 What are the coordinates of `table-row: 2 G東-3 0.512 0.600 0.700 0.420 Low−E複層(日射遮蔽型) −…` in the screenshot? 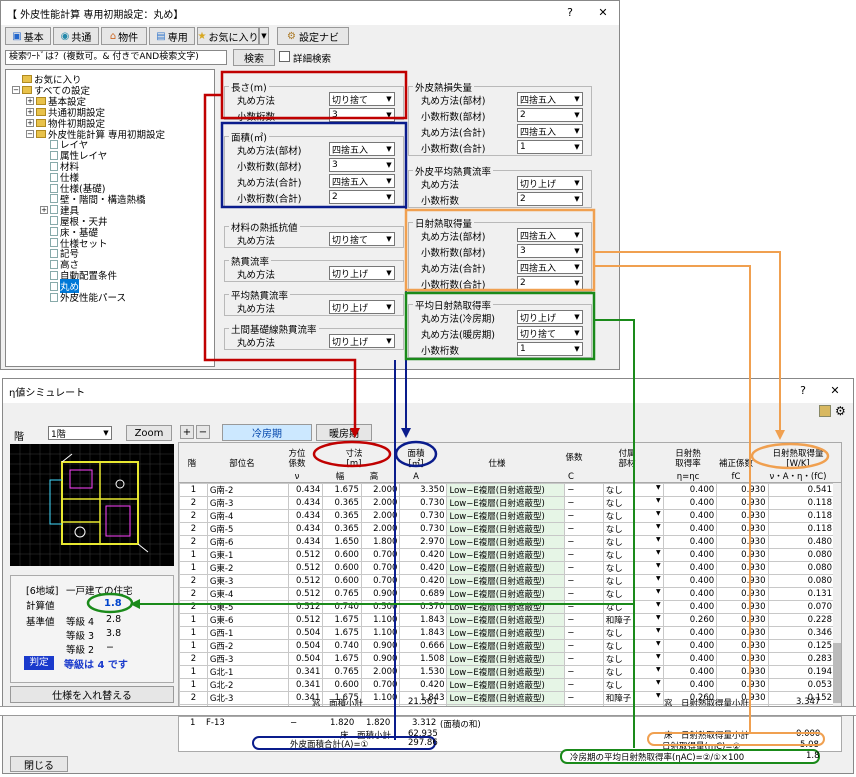 It's located at (507, 581).